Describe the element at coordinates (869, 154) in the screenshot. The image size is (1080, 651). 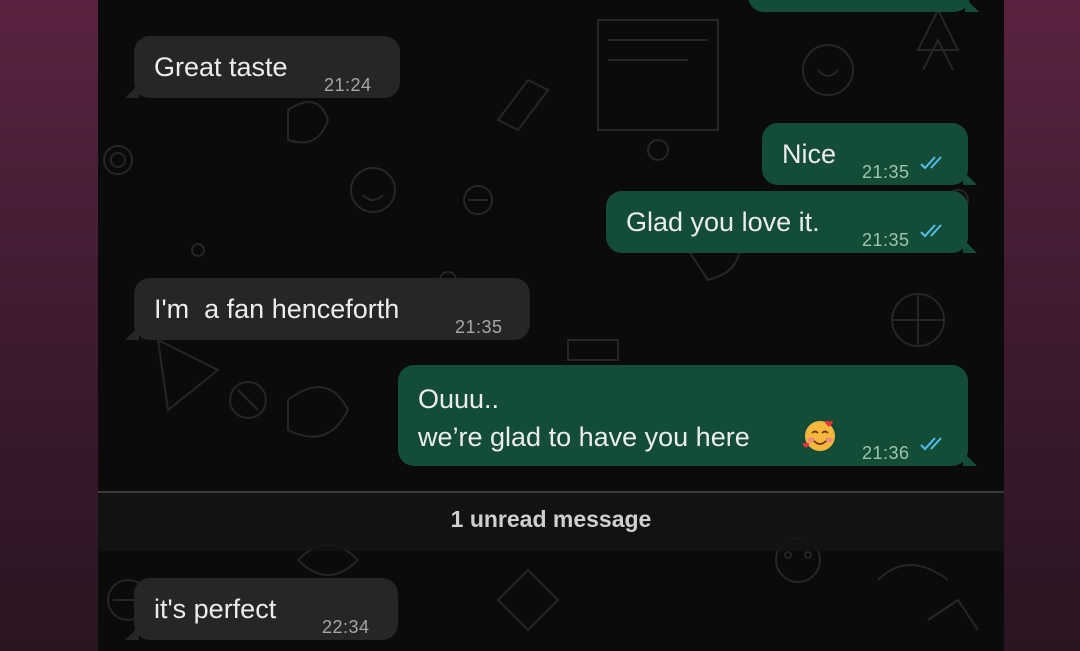
I see `message-bubble-outgoing: Nice 21:35` at that location.